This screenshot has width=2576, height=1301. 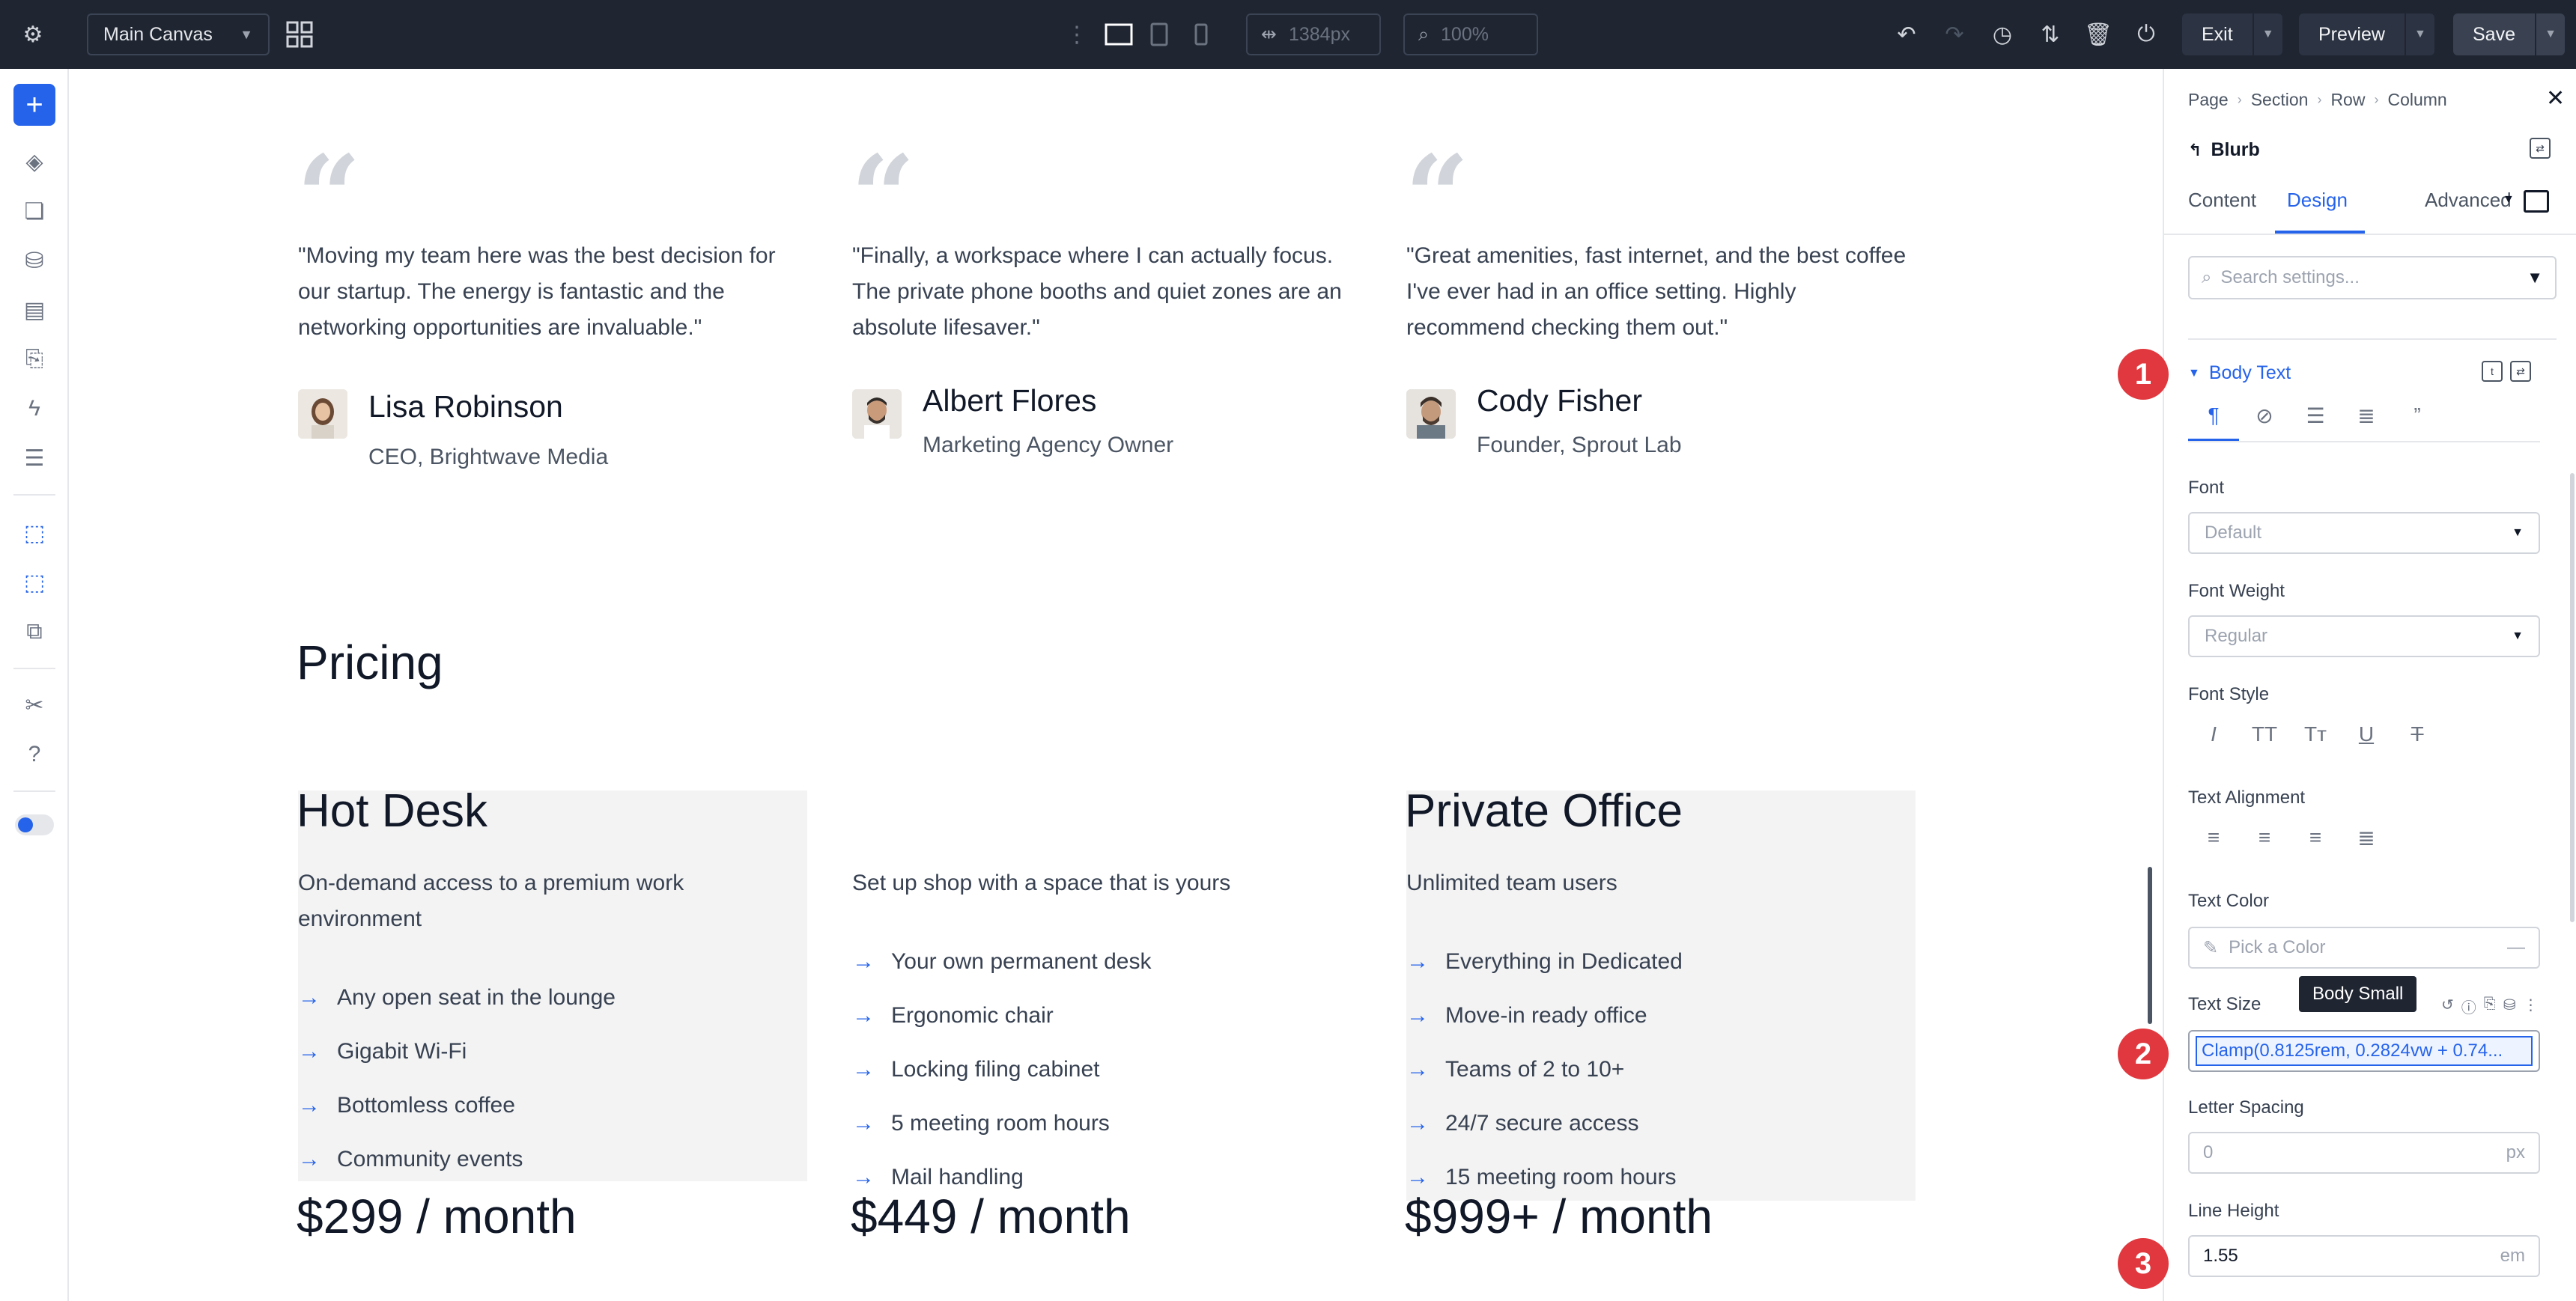 I want to click on preview-dropdown-icon: ▼, so click(x=2419, y=34).